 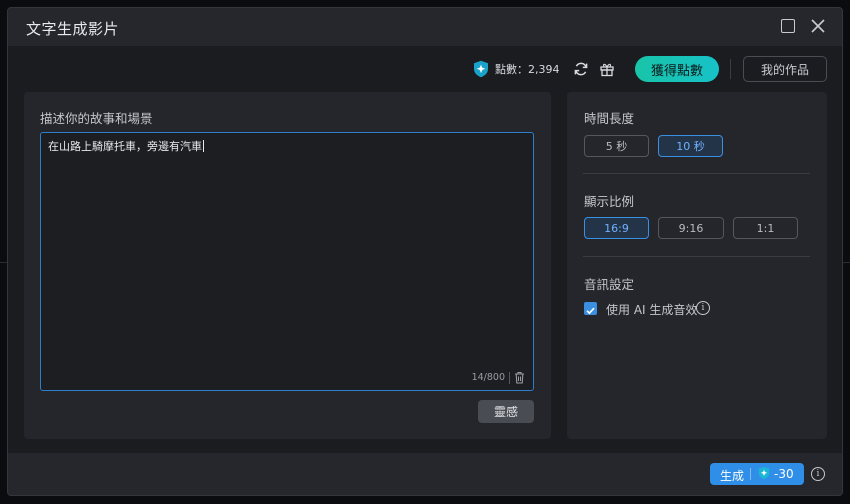 I want to click on points-label: 點數：2,394, so click(x=527, y=69).